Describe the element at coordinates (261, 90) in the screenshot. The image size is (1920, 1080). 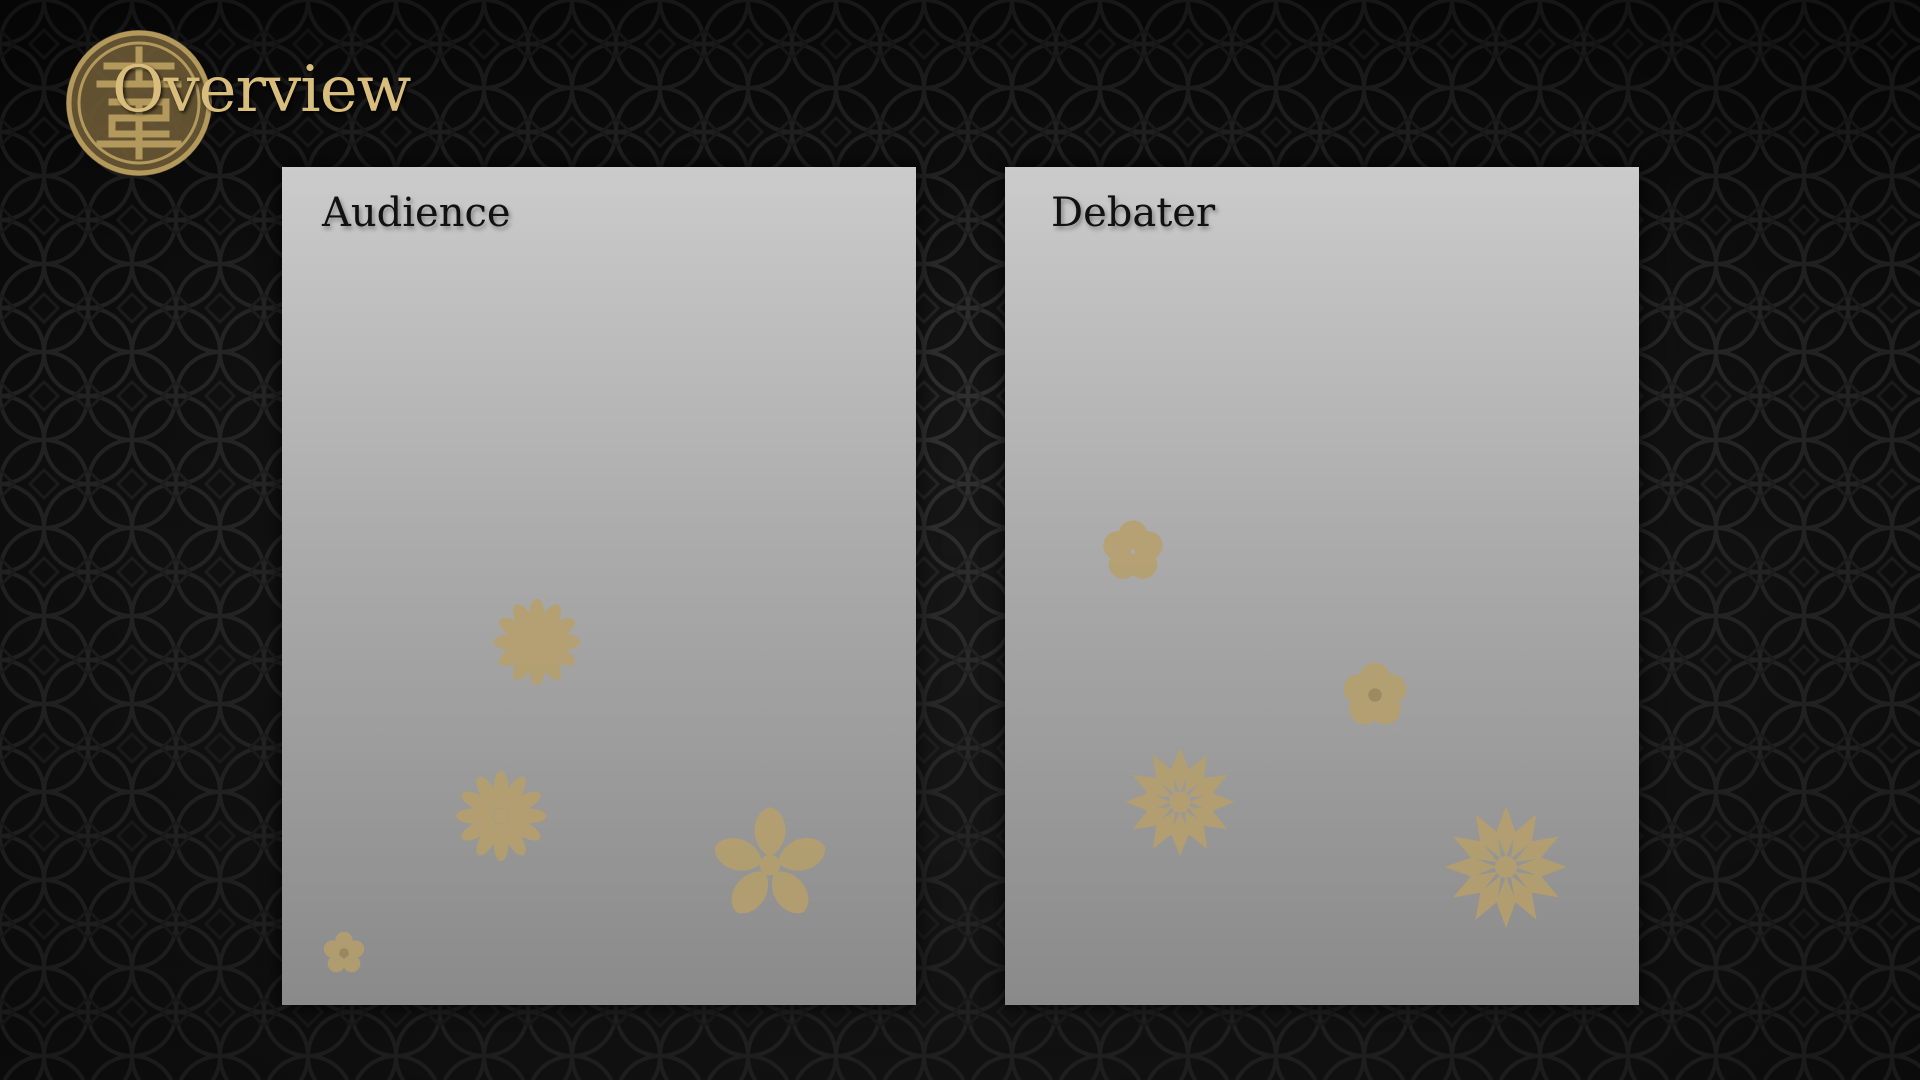
I see `slide-title: Overview` at that location.